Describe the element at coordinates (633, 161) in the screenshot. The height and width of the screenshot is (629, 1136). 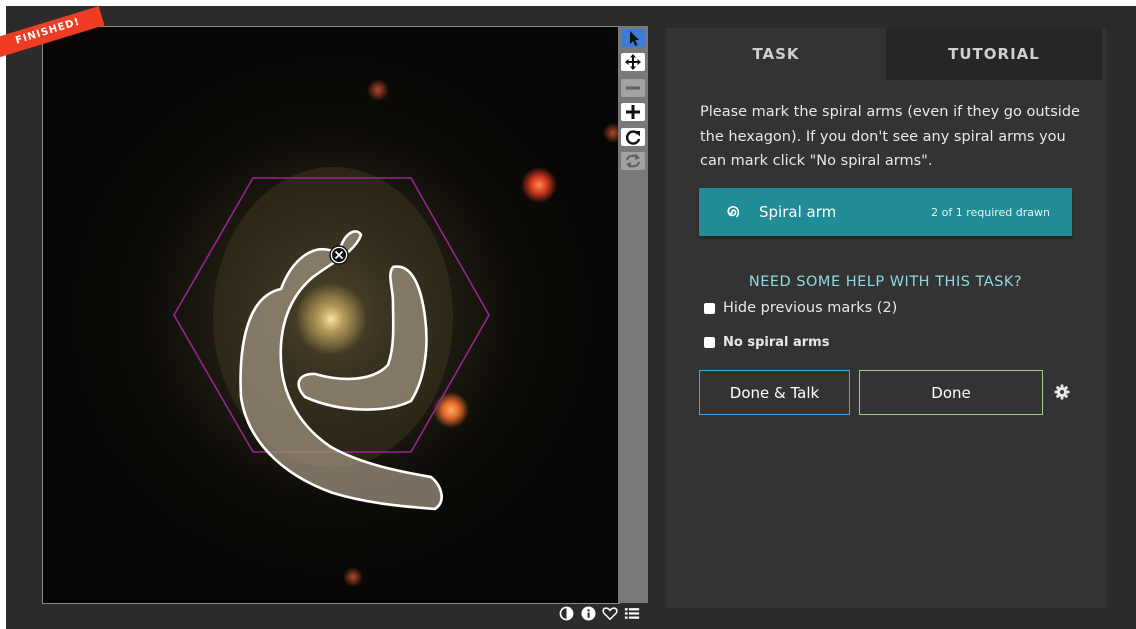
I see `reset-icon` at that location.